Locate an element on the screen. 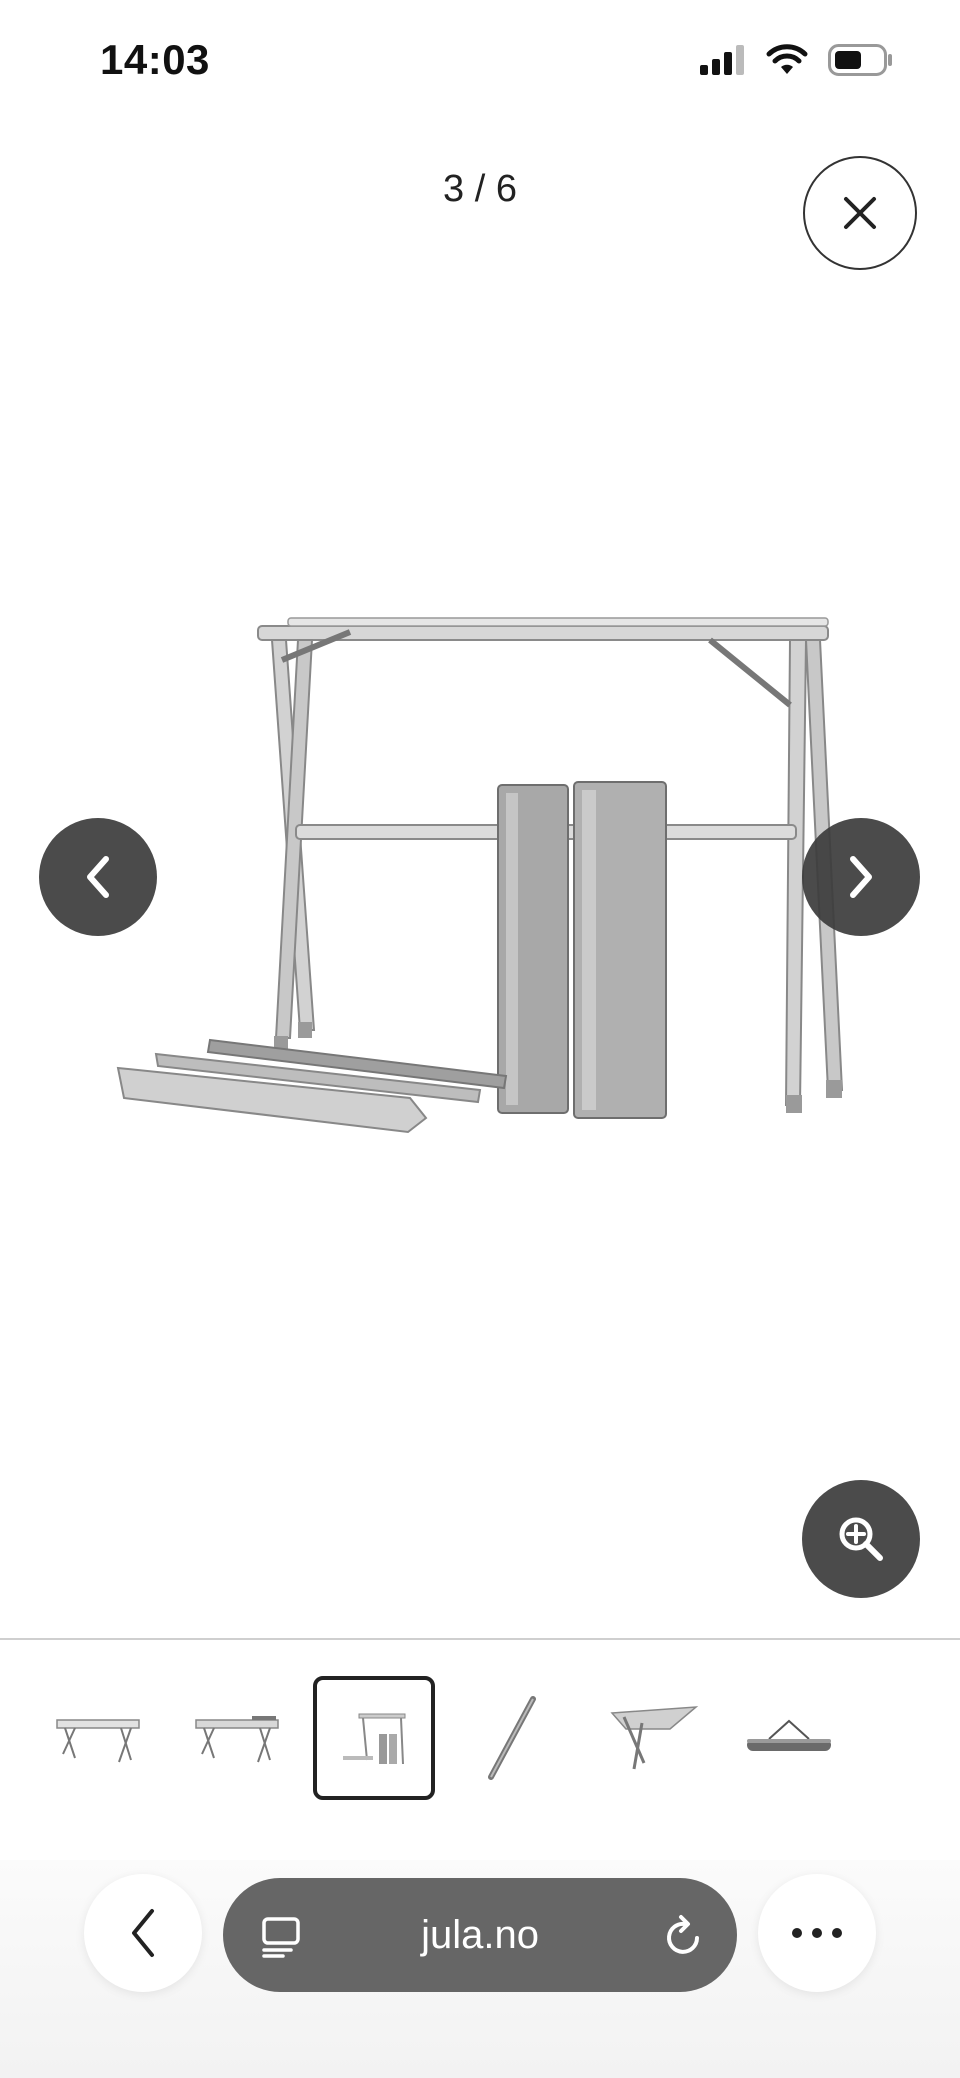  status-icons is located at coordinates (797, 60).